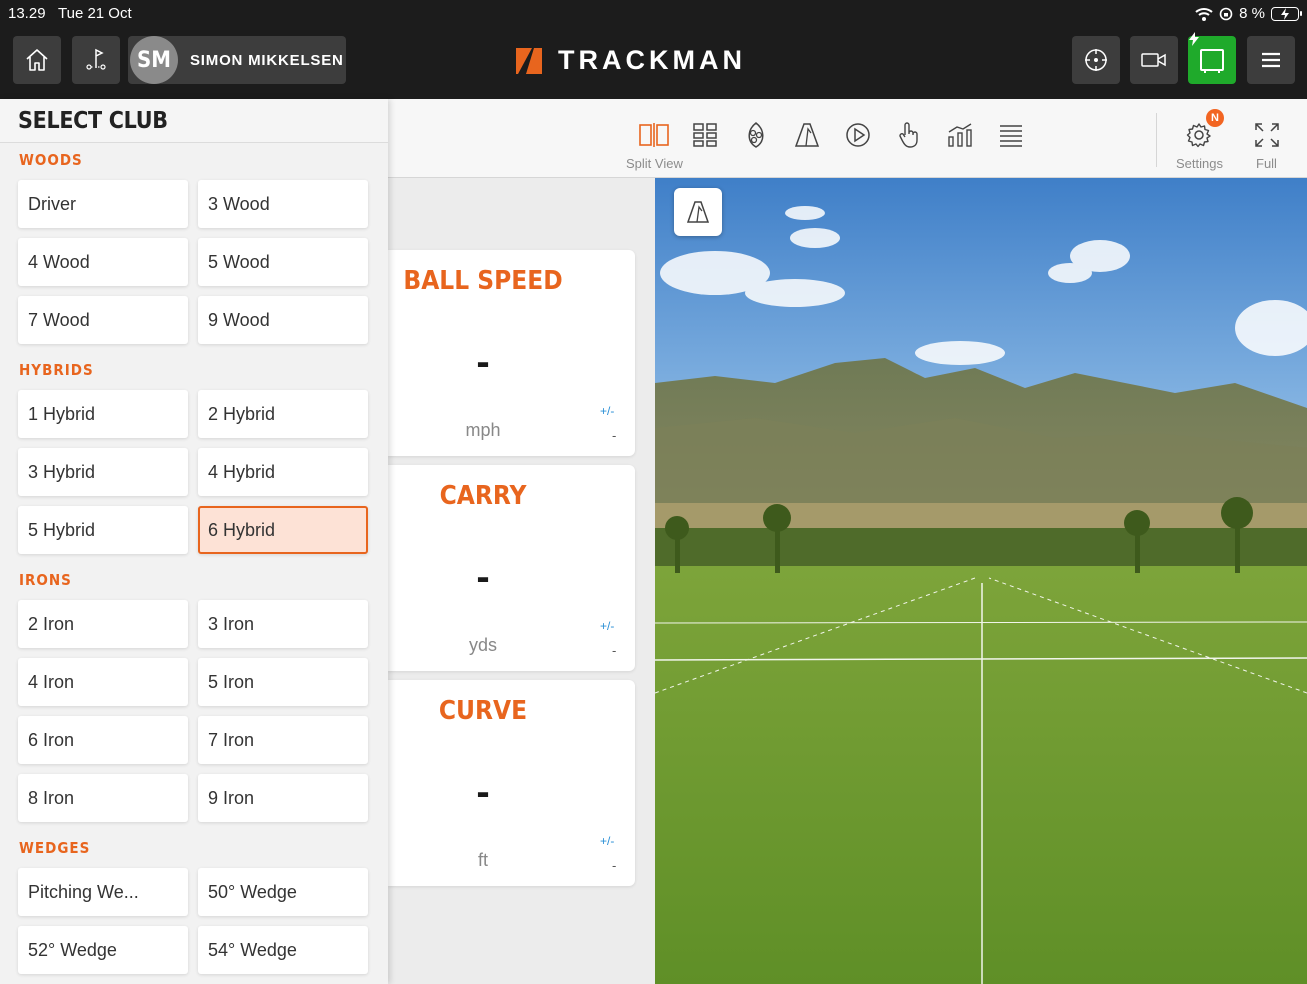  I want to click on club-3-iron: 3 Iron, so click(283, 624).